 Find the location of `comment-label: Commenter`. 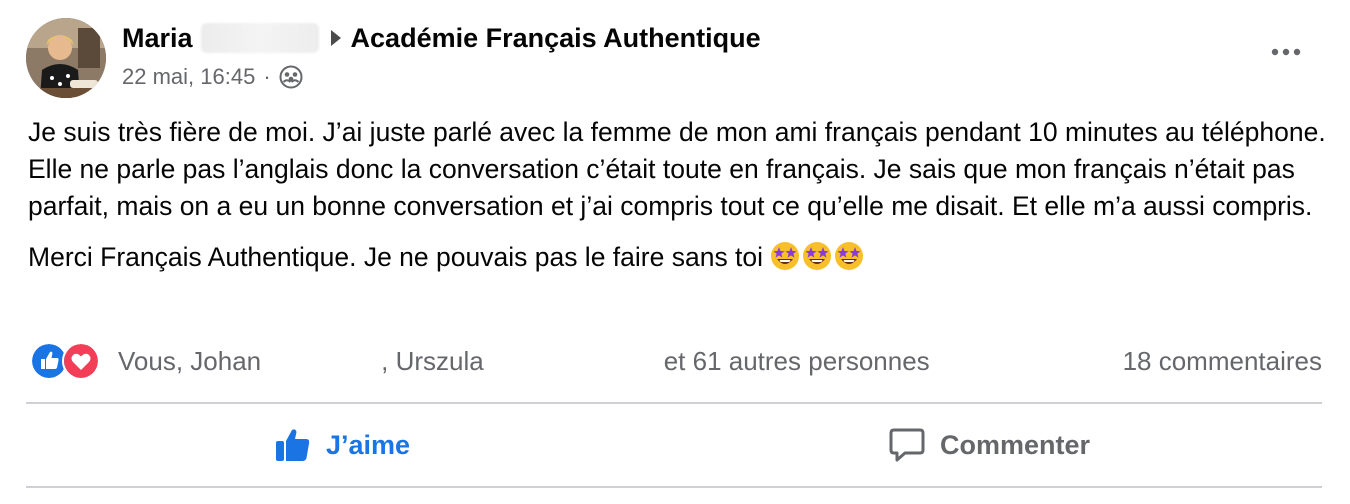

comment-label: Commenter is located at coordinates (1015, 444).